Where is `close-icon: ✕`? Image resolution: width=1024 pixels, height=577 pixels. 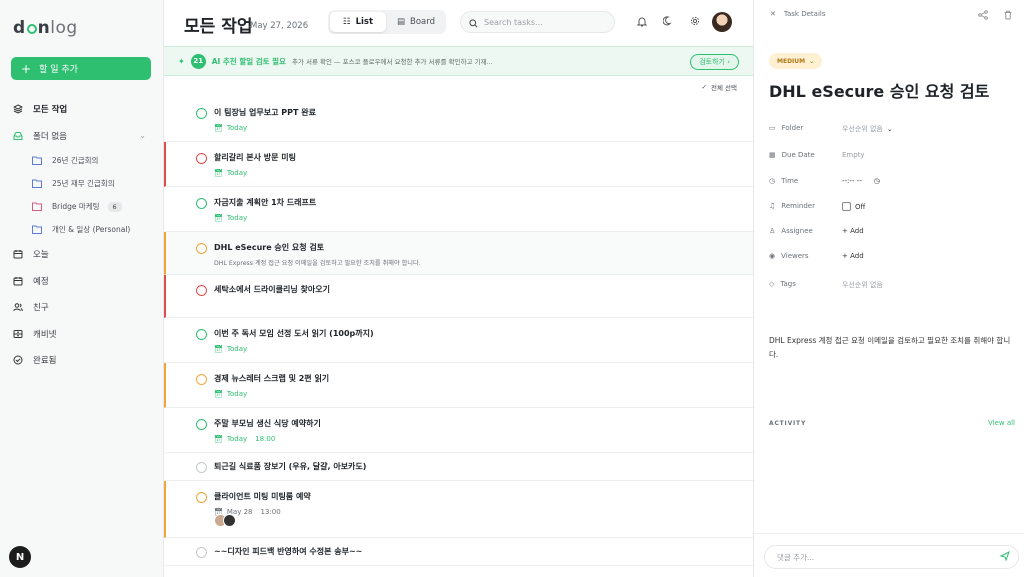 close-icon: ✕ is located at coordinates (773, 14).